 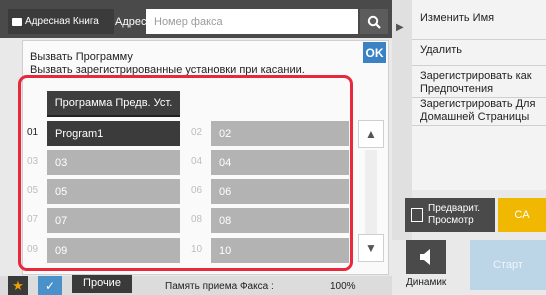 What do you see at coordinates (33, 190) in the screenshot?
I see `slot-number: 05` at bounding box center [33, 190].